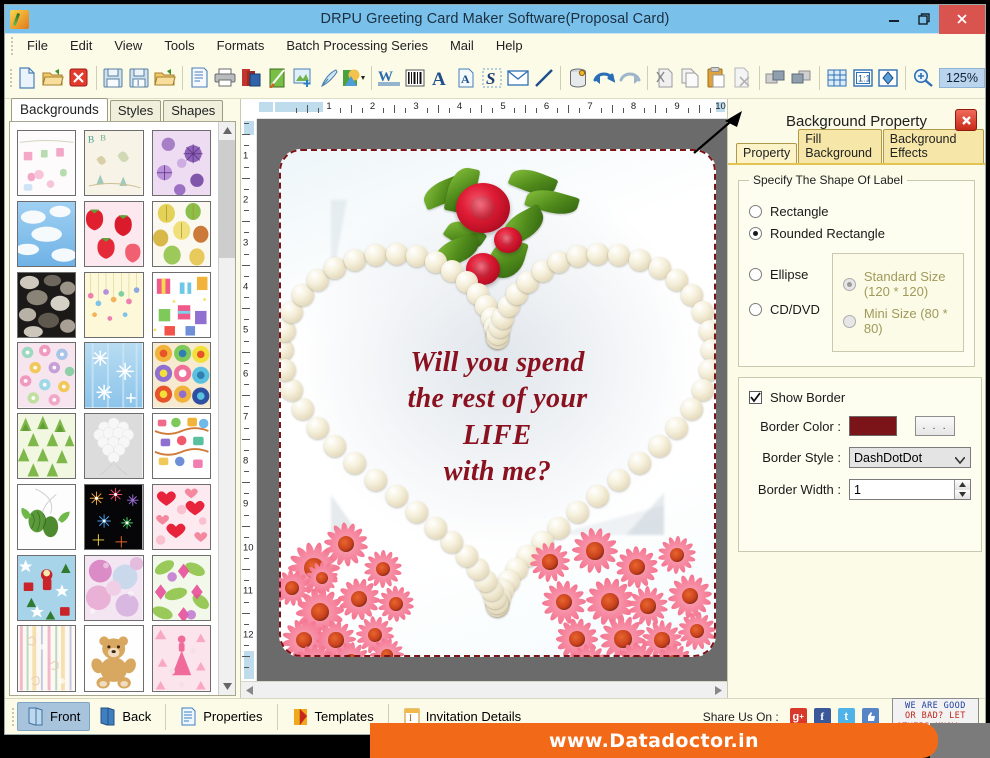  What do you see at coordinates (910, 457) in the screenshot?
I see `border-style-select: DashDotDot` at bounding box center [910, 457].